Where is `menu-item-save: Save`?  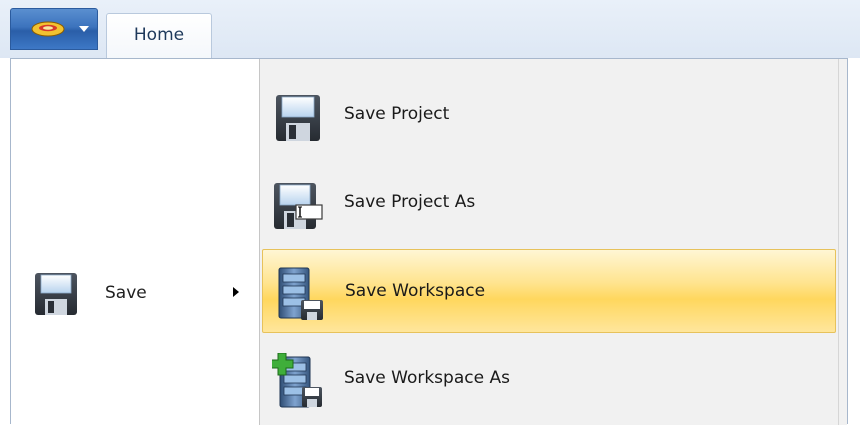 menu-item-save: Save is located at coordinates (135, 297).